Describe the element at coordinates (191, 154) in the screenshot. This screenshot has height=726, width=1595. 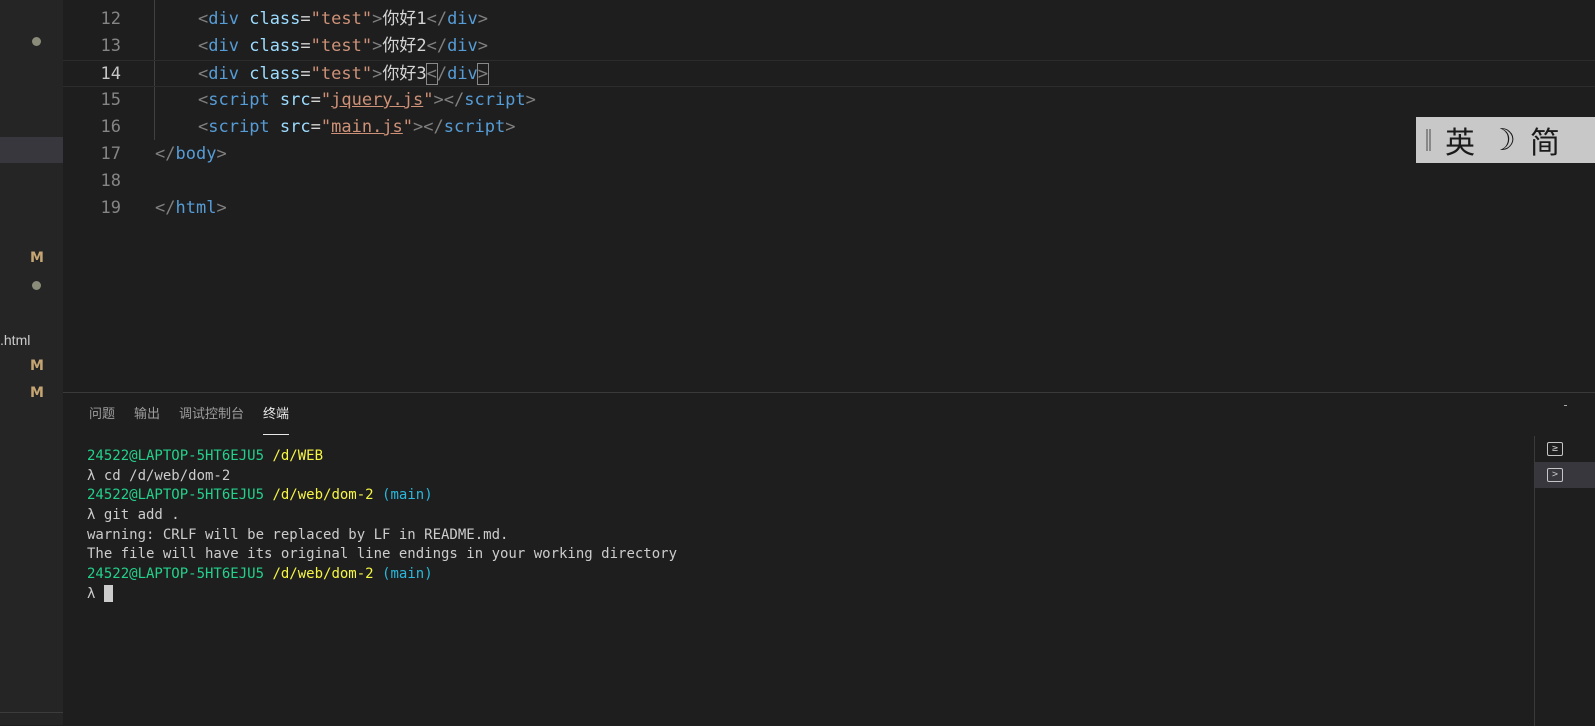
I see `code-text: </body>` at that location.